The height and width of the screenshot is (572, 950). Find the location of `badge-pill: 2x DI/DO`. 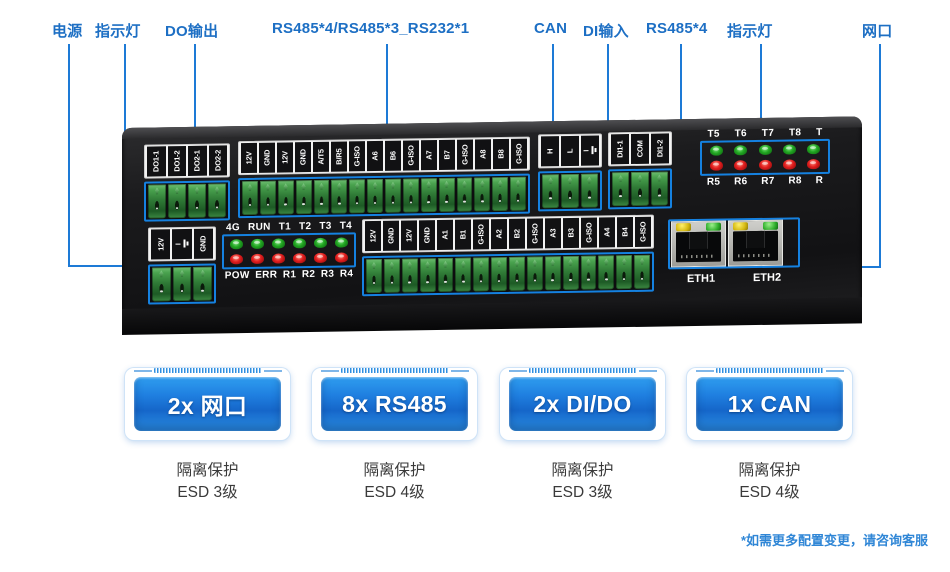

badge-pill: 2x DI/DO is located at coordinates (582, 404).